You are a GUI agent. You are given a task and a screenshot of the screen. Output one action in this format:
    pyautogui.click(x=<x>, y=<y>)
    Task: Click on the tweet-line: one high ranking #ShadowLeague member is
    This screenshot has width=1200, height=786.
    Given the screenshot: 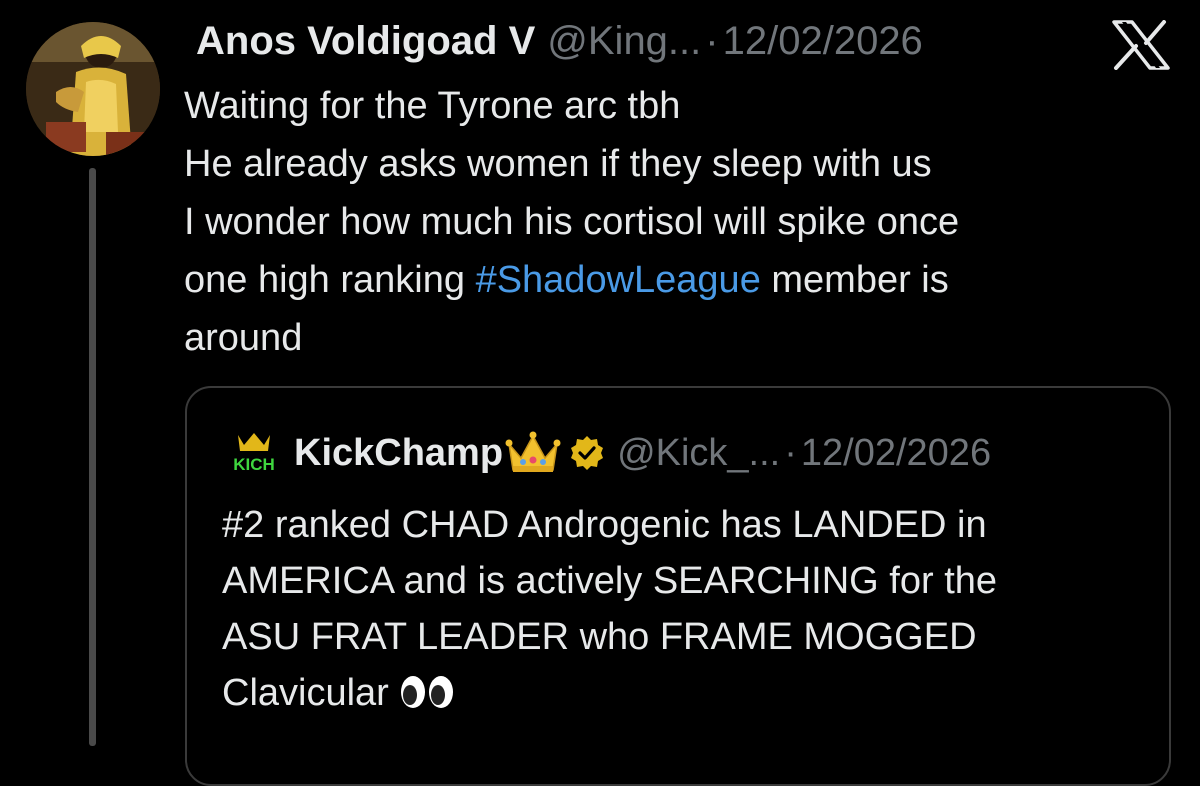 What is the action you would take?
    pyautogui.click(x=664, y=280)
    